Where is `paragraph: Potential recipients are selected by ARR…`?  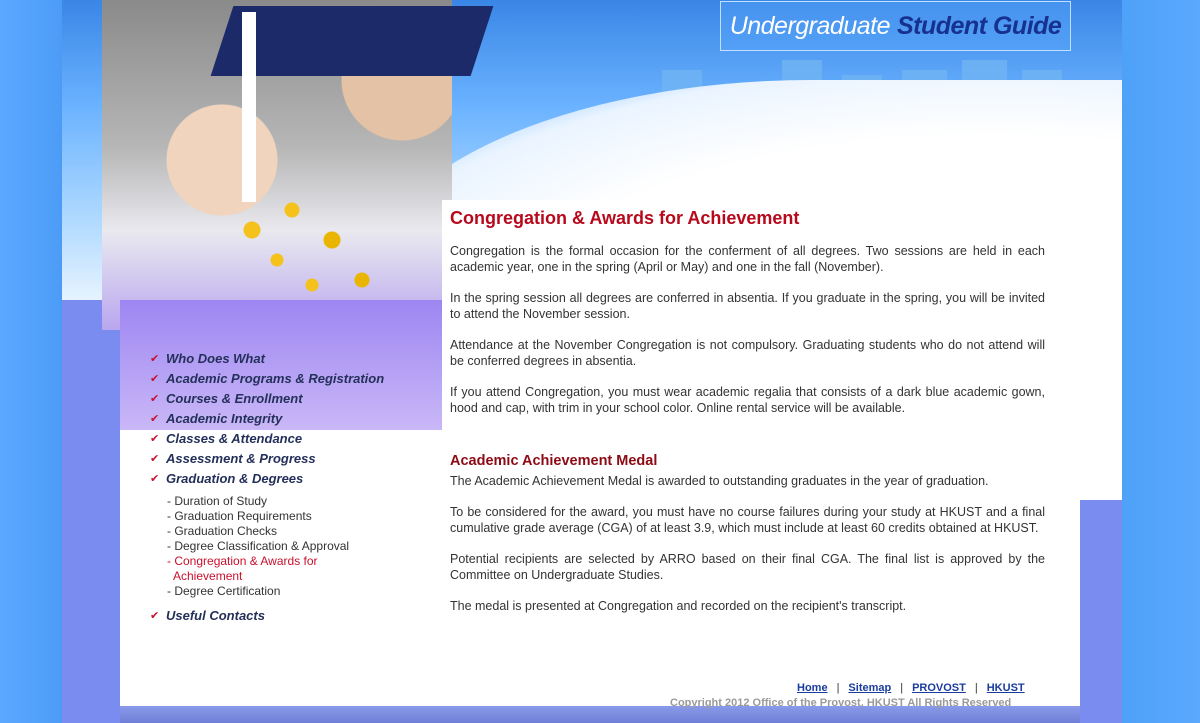
paragraph: Potential recipients are selected by ARR… is located at coordinates (747, 567).